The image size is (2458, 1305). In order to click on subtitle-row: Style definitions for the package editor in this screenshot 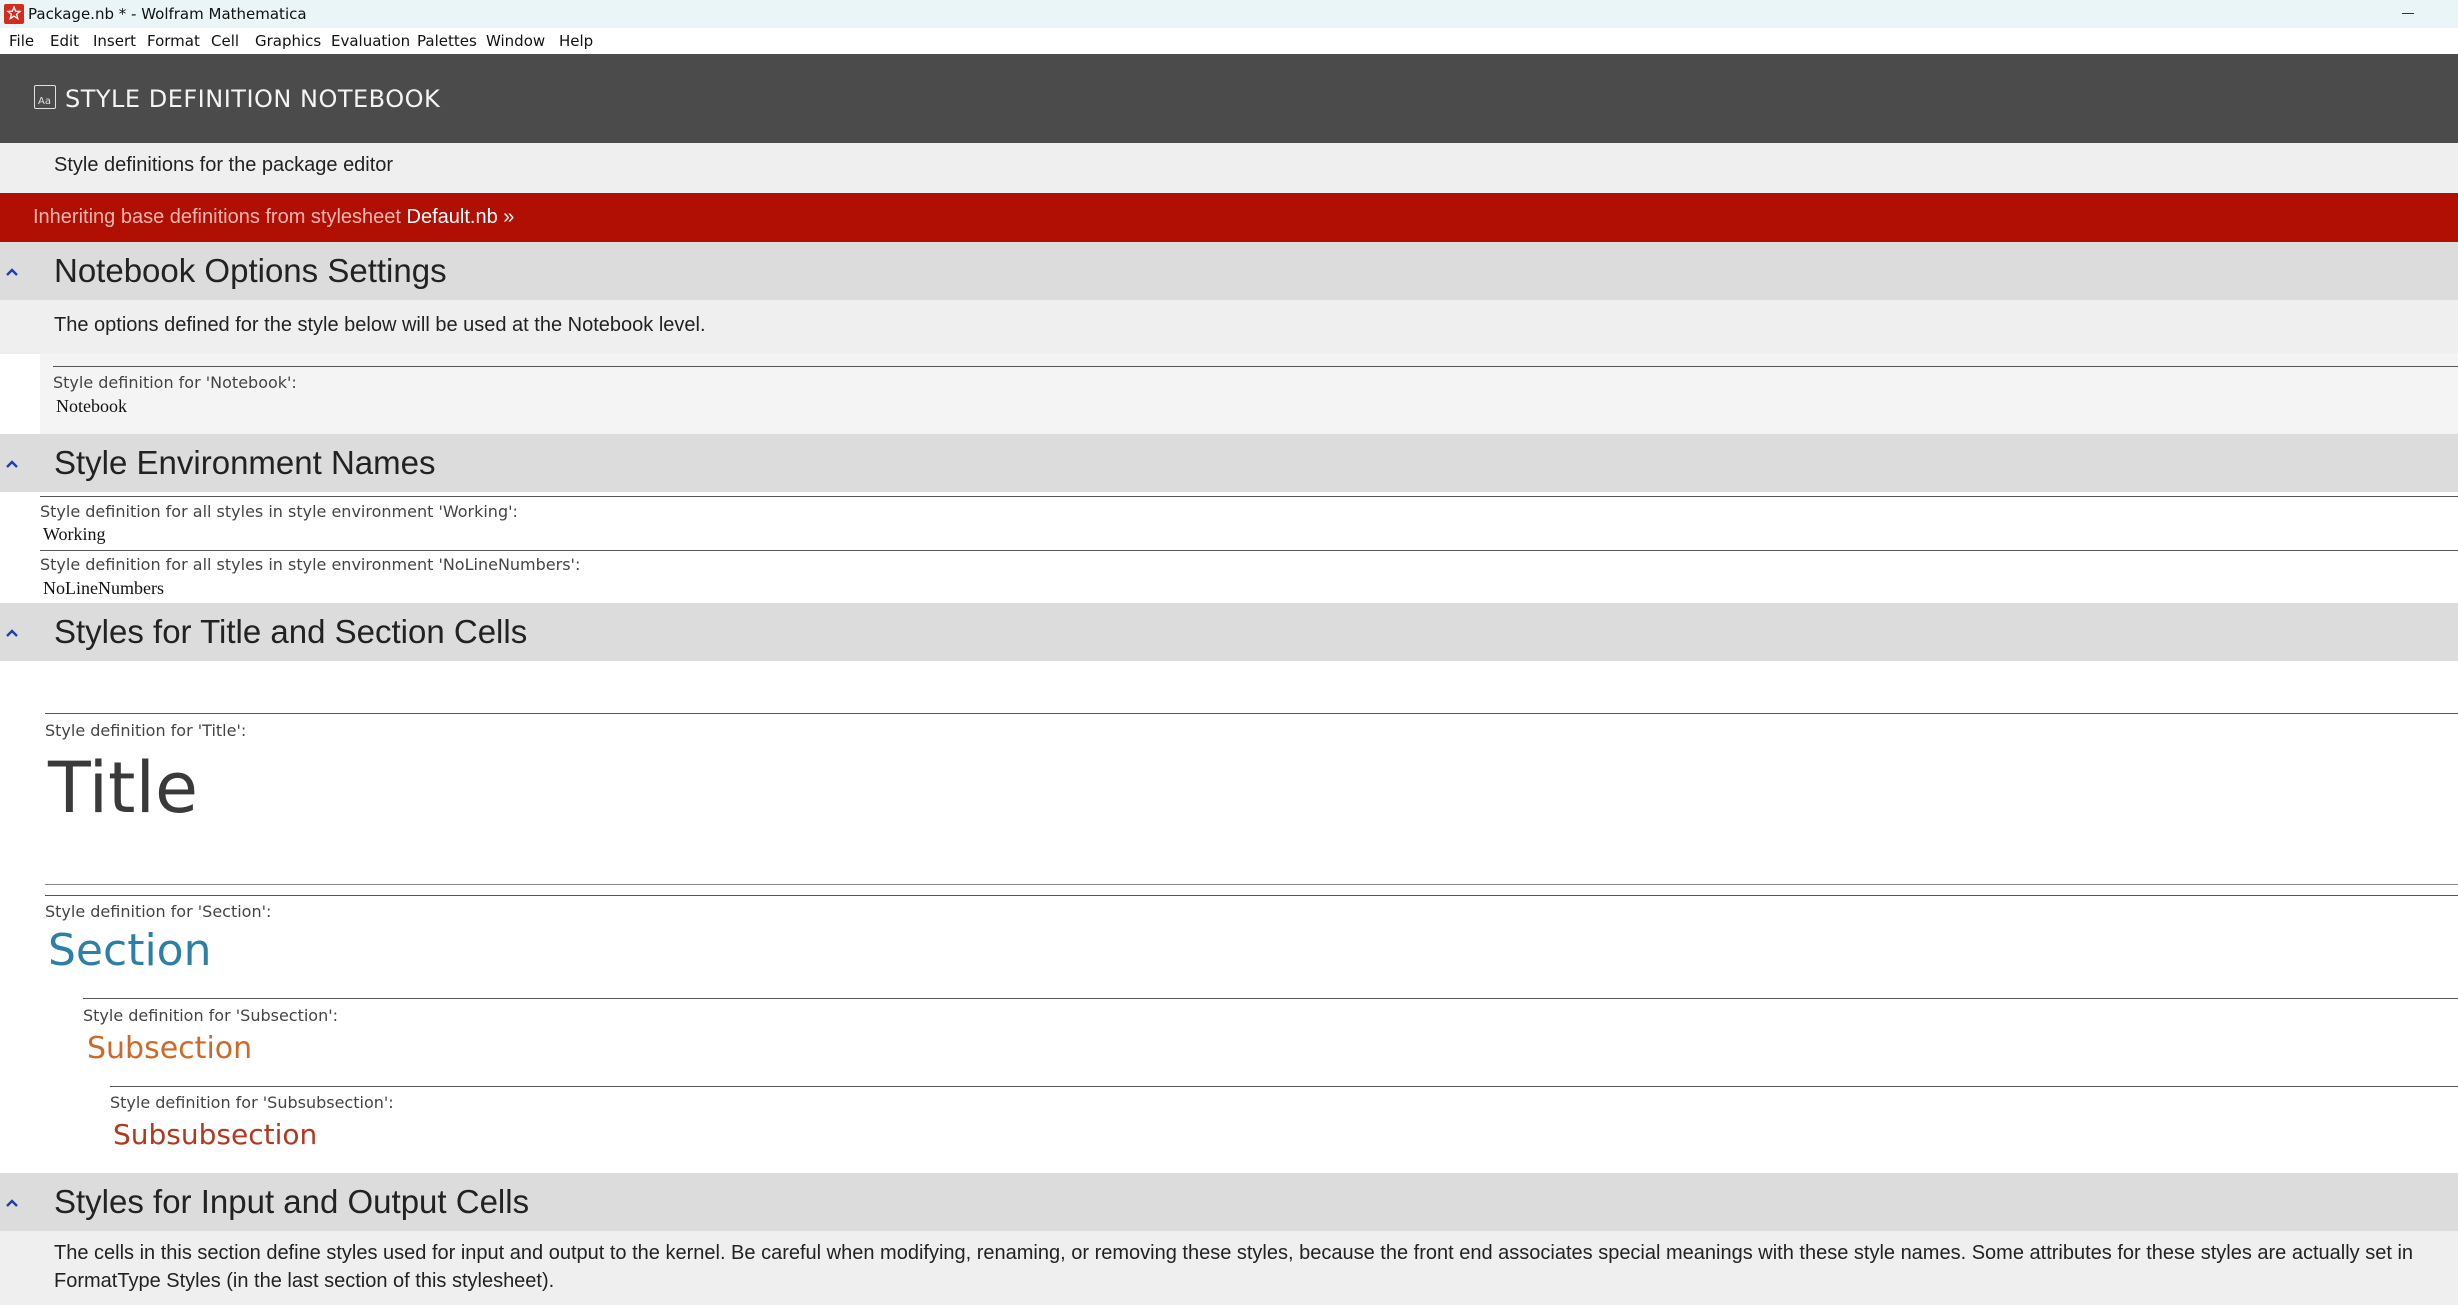, I will do `click(1229, 168)`.